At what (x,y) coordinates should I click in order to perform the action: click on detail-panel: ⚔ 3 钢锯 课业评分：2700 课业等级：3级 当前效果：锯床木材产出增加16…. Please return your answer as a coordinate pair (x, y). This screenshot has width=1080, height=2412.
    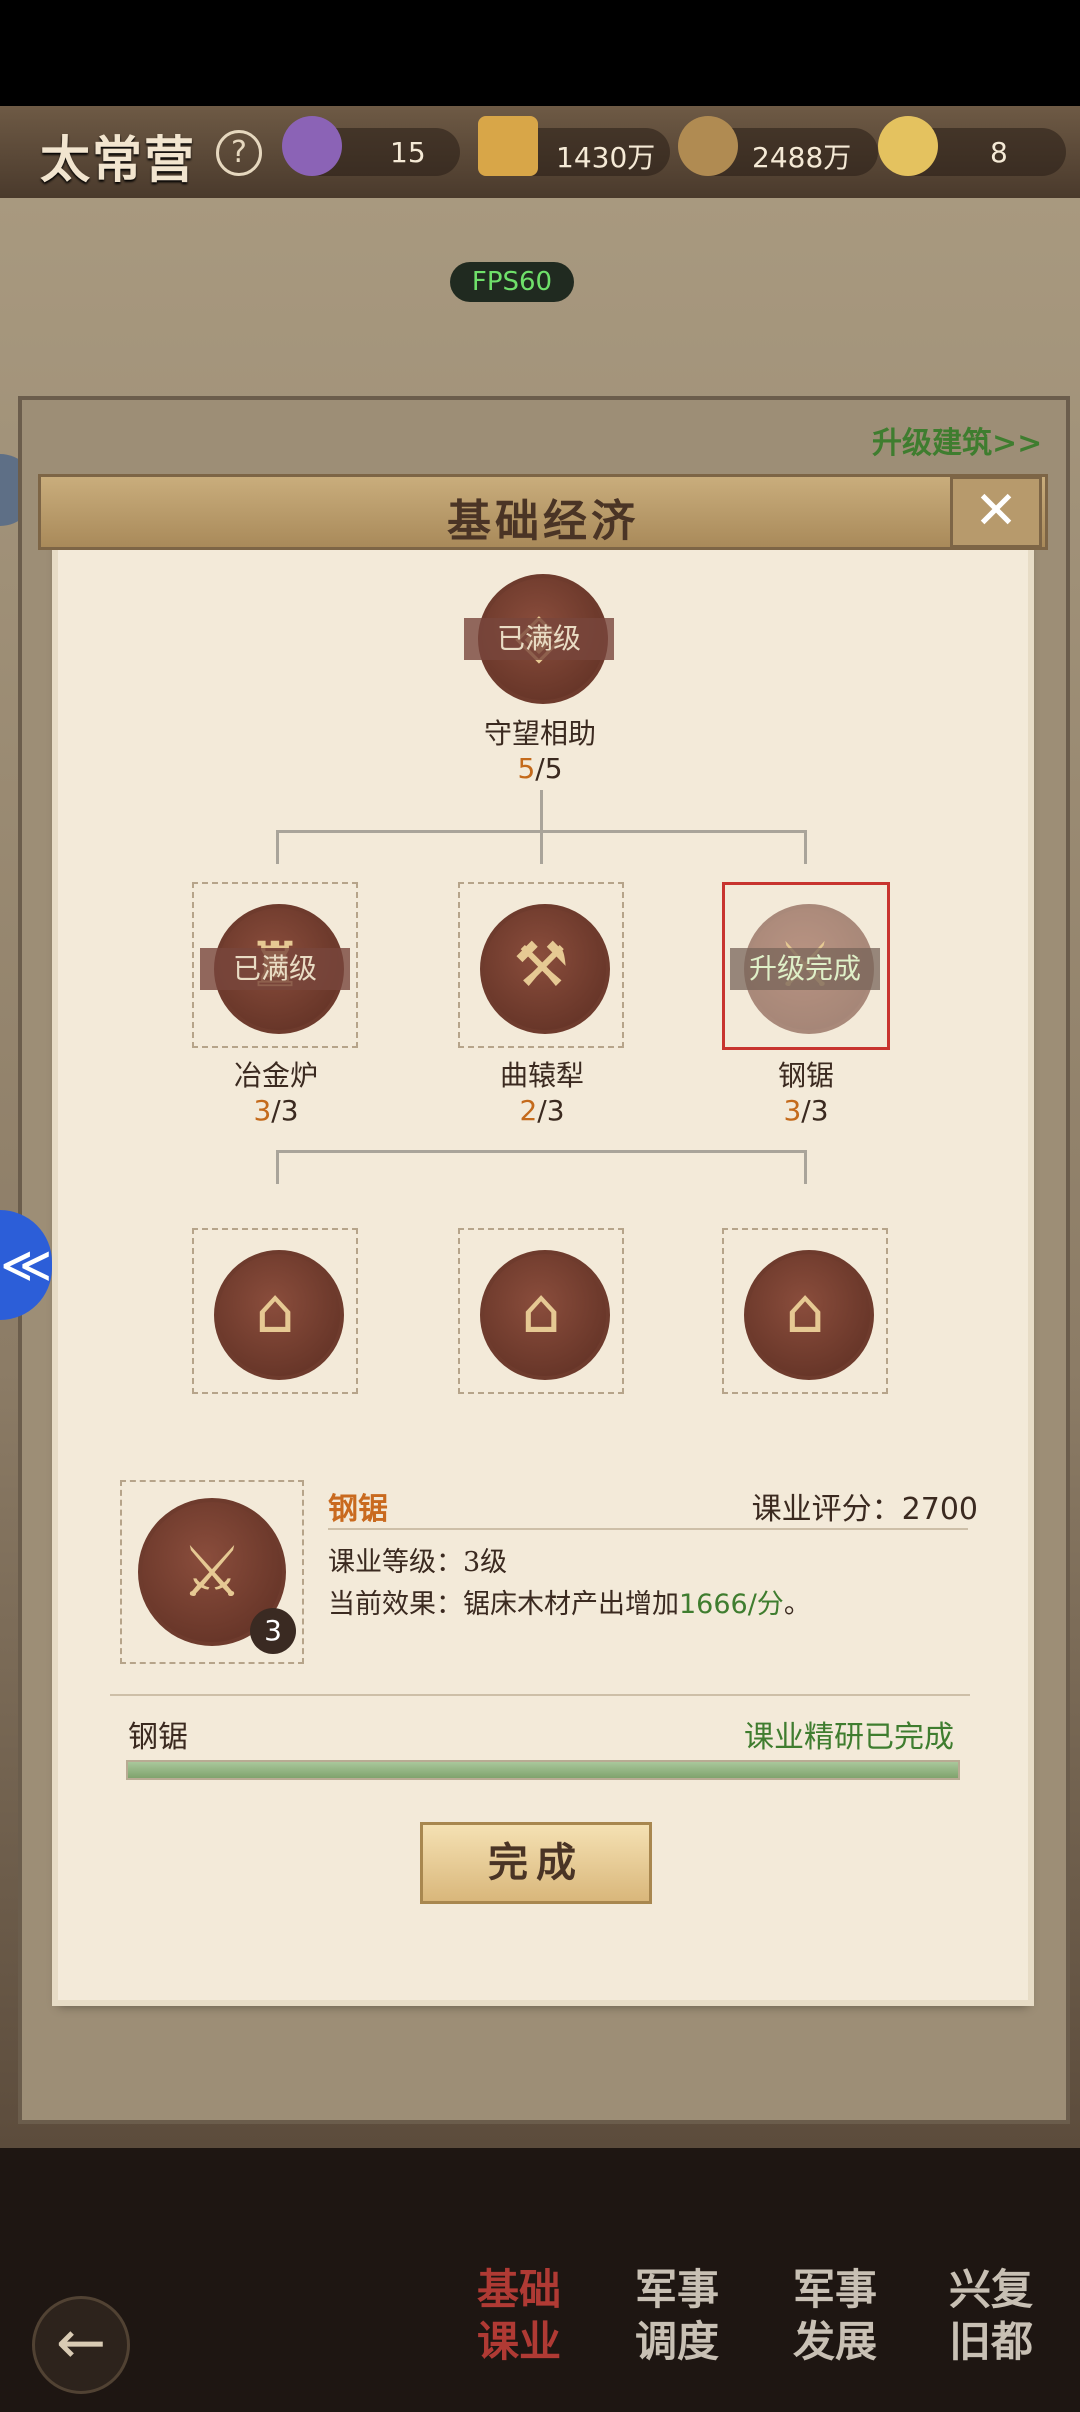
    Looking at the image, I should click on (544, 1570).